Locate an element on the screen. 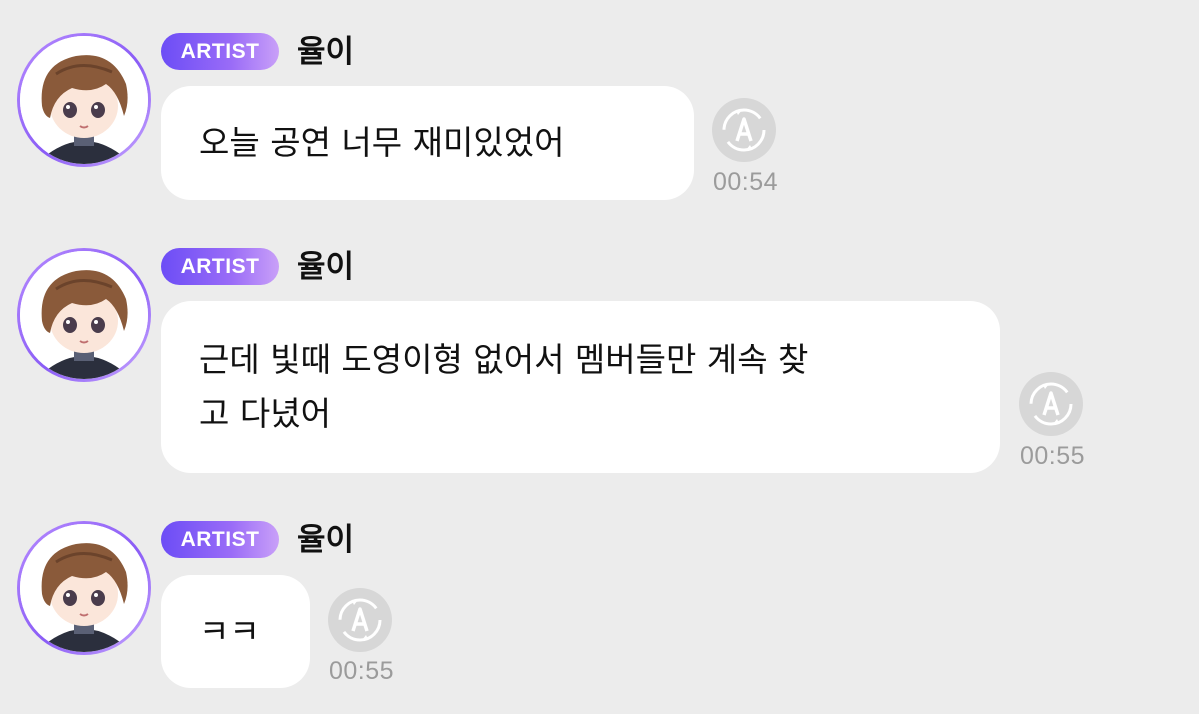 The width and height of the screenshot is (1199, 714). message-bubble: 오늘 공연 너무 재미있었어 is located at coordinates (427, 143).